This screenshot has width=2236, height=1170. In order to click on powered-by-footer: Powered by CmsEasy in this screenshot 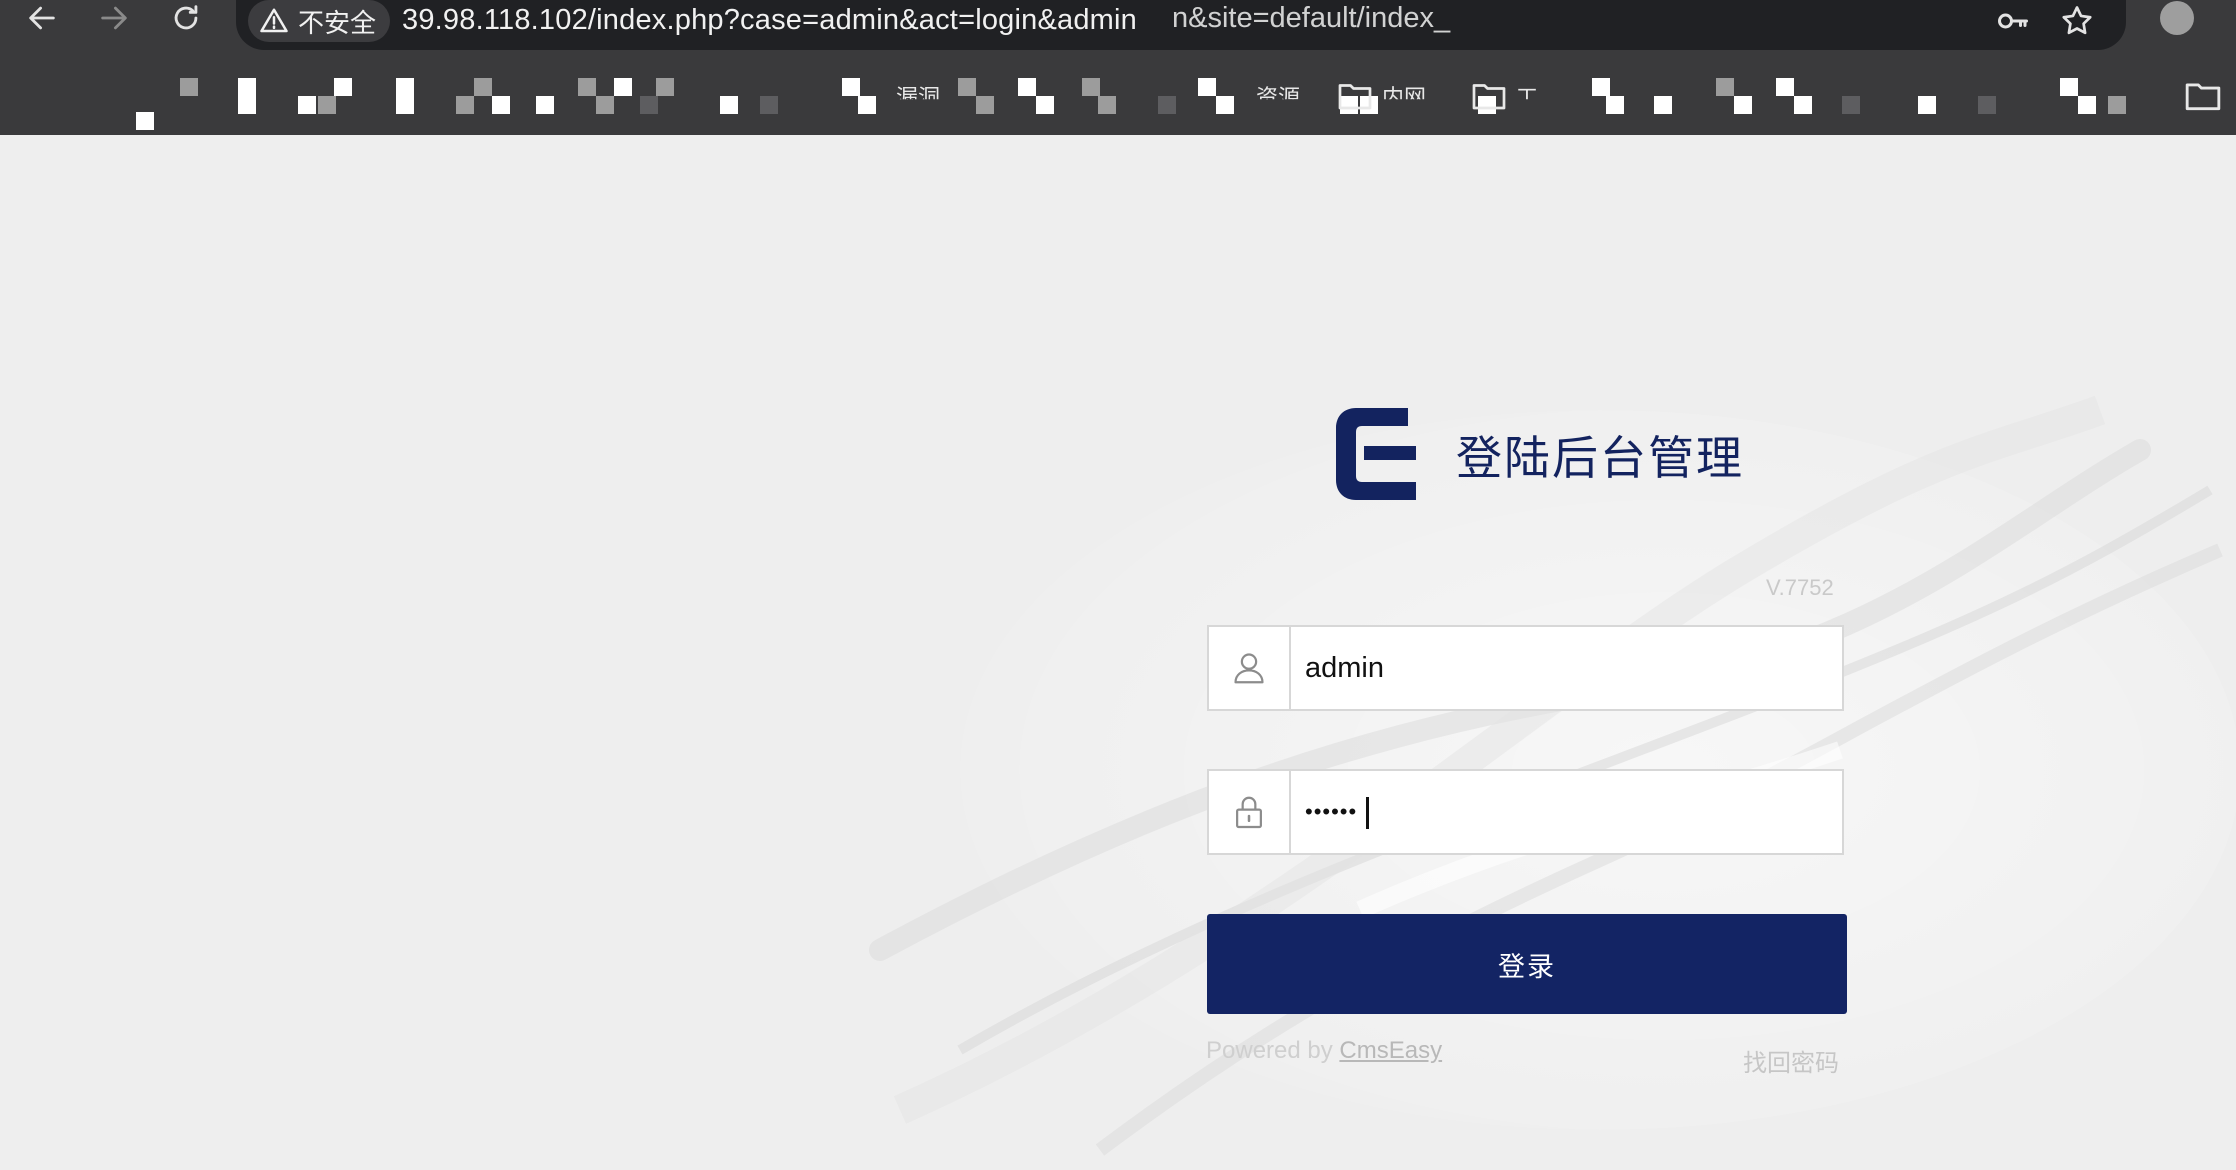, I will do `click(1324, 1051)`.